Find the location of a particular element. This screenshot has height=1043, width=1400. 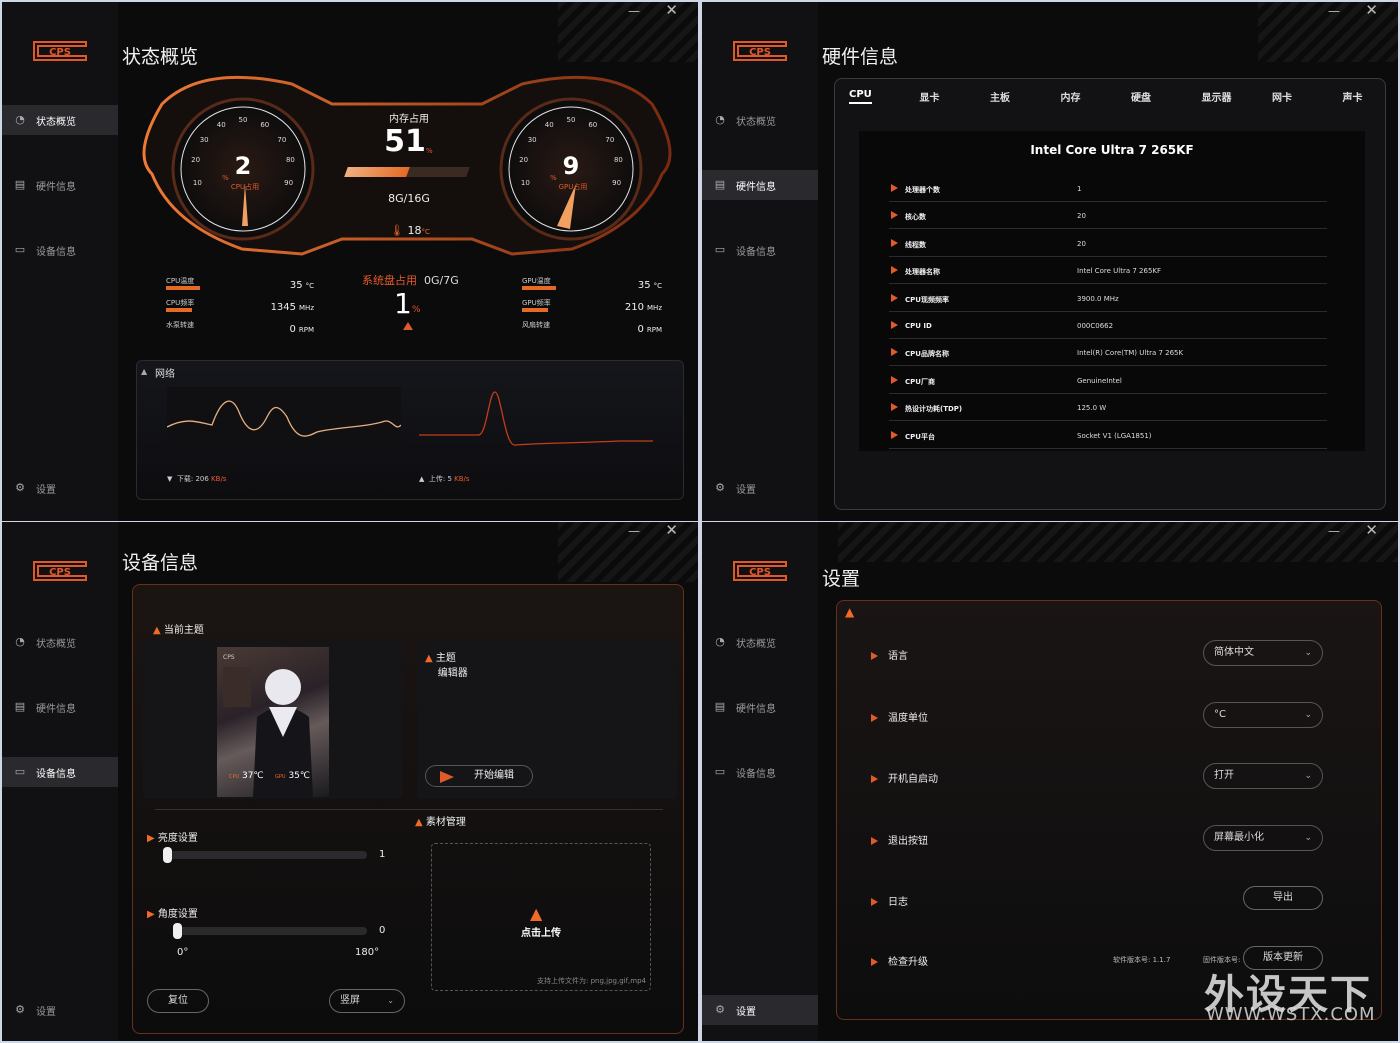

upload-label: ▲ 上传: 5 KB/s is located at coordinates (444, 479).